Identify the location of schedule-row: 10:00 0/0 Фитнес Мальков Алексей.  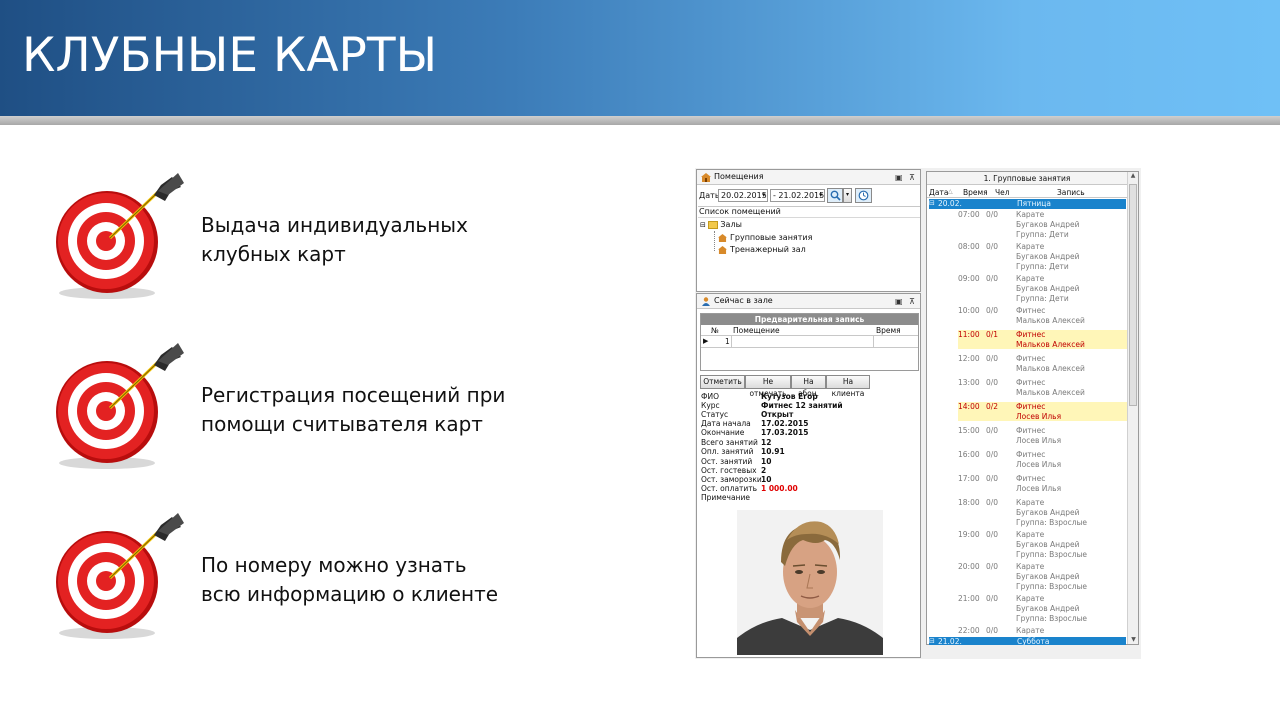
(1026, 315).